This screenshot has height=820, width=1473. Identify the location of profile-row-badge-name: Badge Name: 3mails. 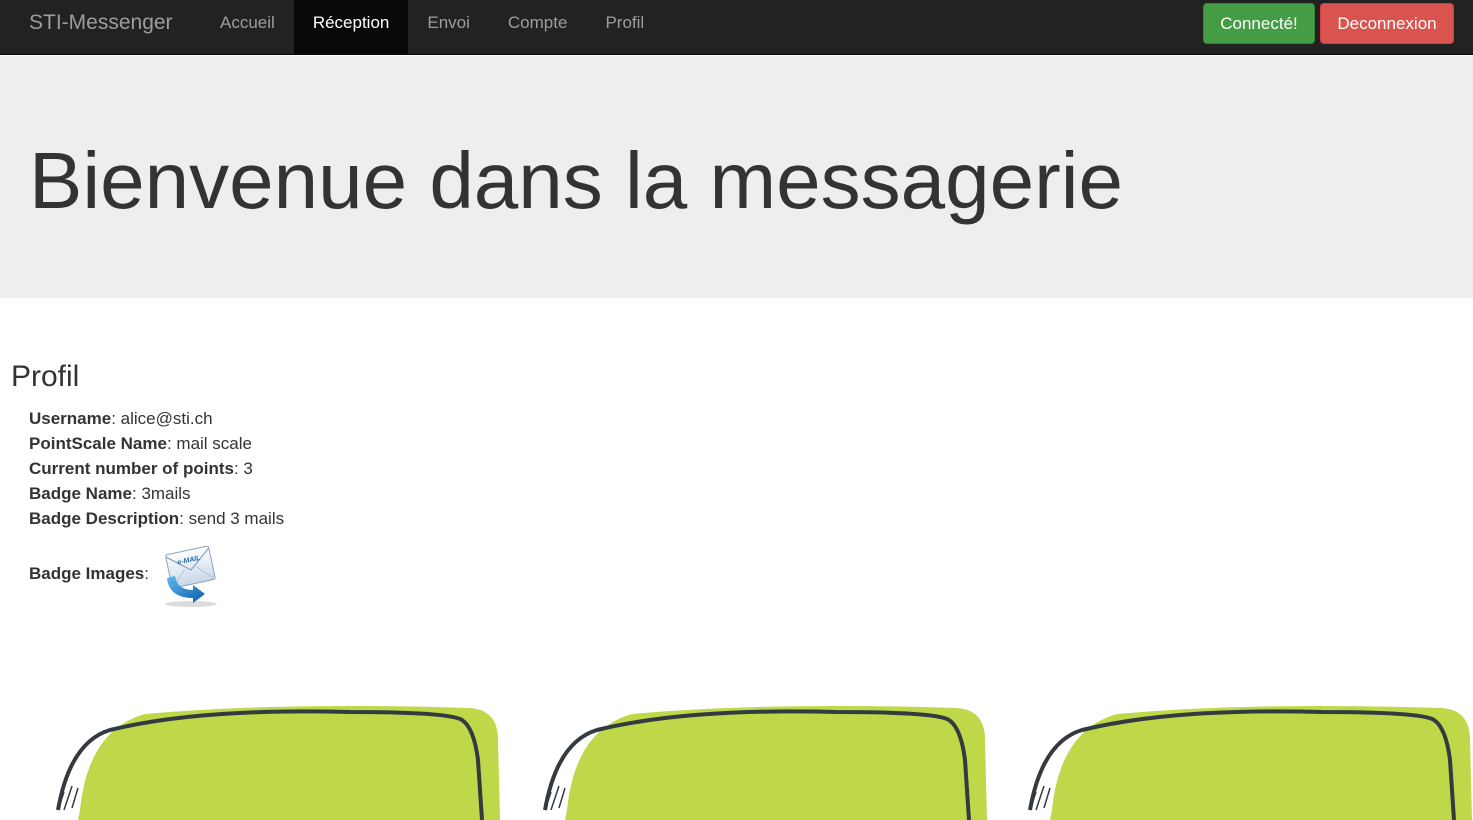
(110, 493).